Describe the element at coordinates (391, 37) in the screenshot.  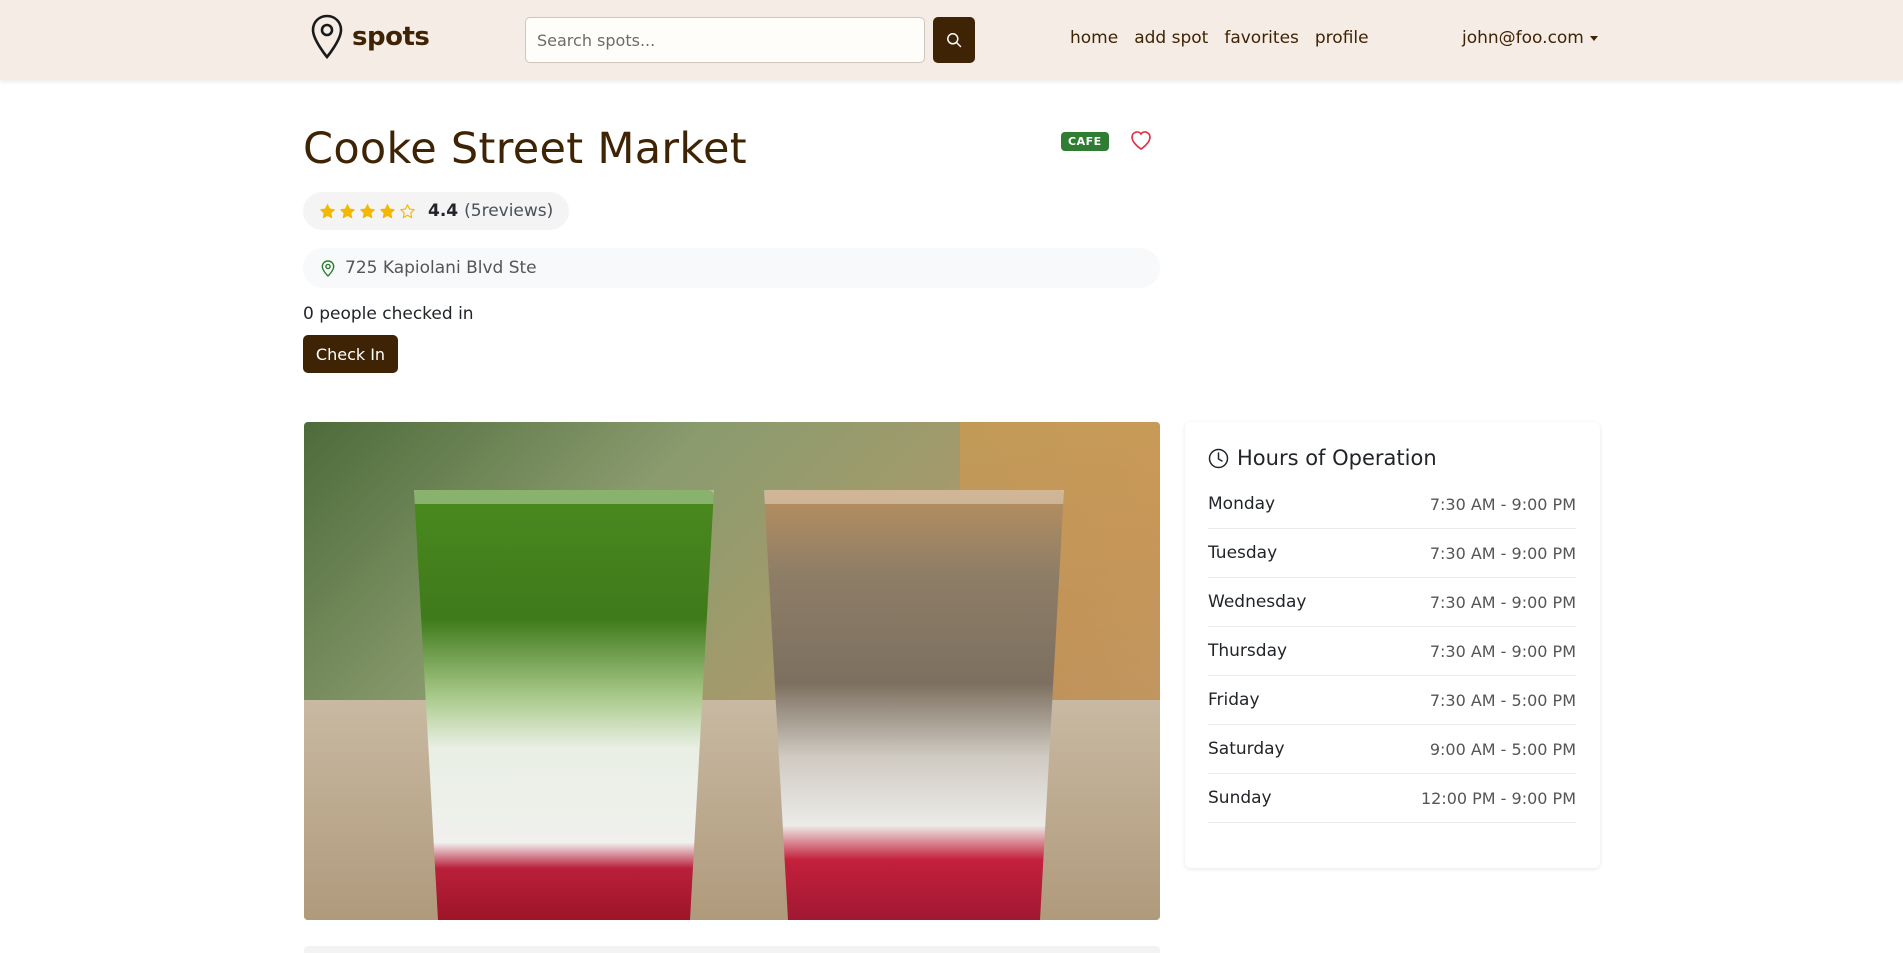
I see `brand-name: spots` at that location.